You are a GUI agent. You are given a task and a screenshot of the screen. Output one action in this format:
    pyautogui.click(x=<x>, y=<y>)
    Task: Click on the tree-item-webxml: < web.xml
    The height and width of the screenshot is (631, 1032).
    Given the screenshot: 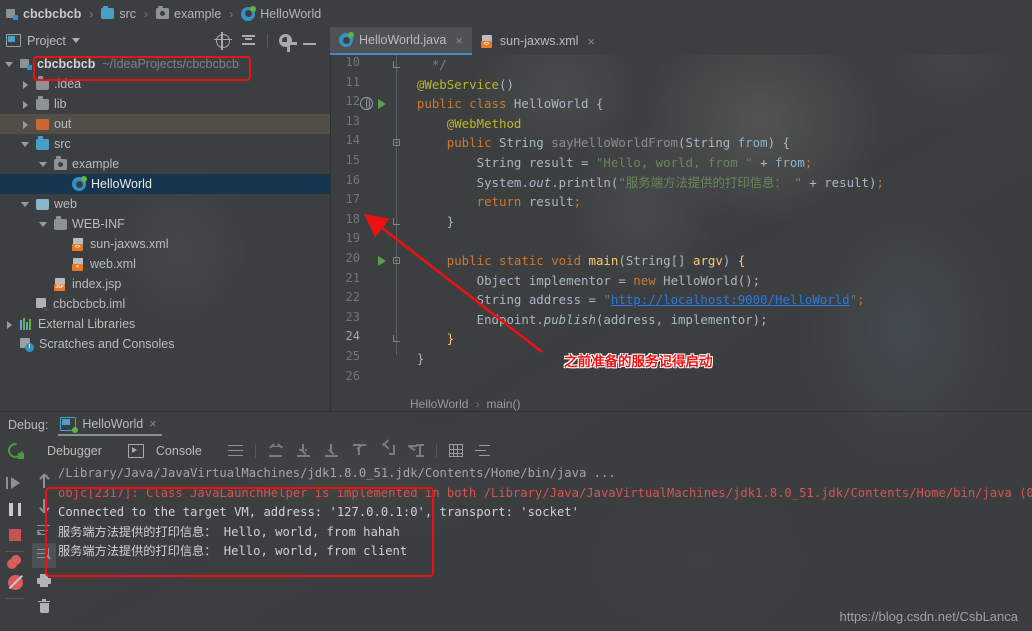 What is the action you would take?
    pyautogui.click(x=165, y=264)
    